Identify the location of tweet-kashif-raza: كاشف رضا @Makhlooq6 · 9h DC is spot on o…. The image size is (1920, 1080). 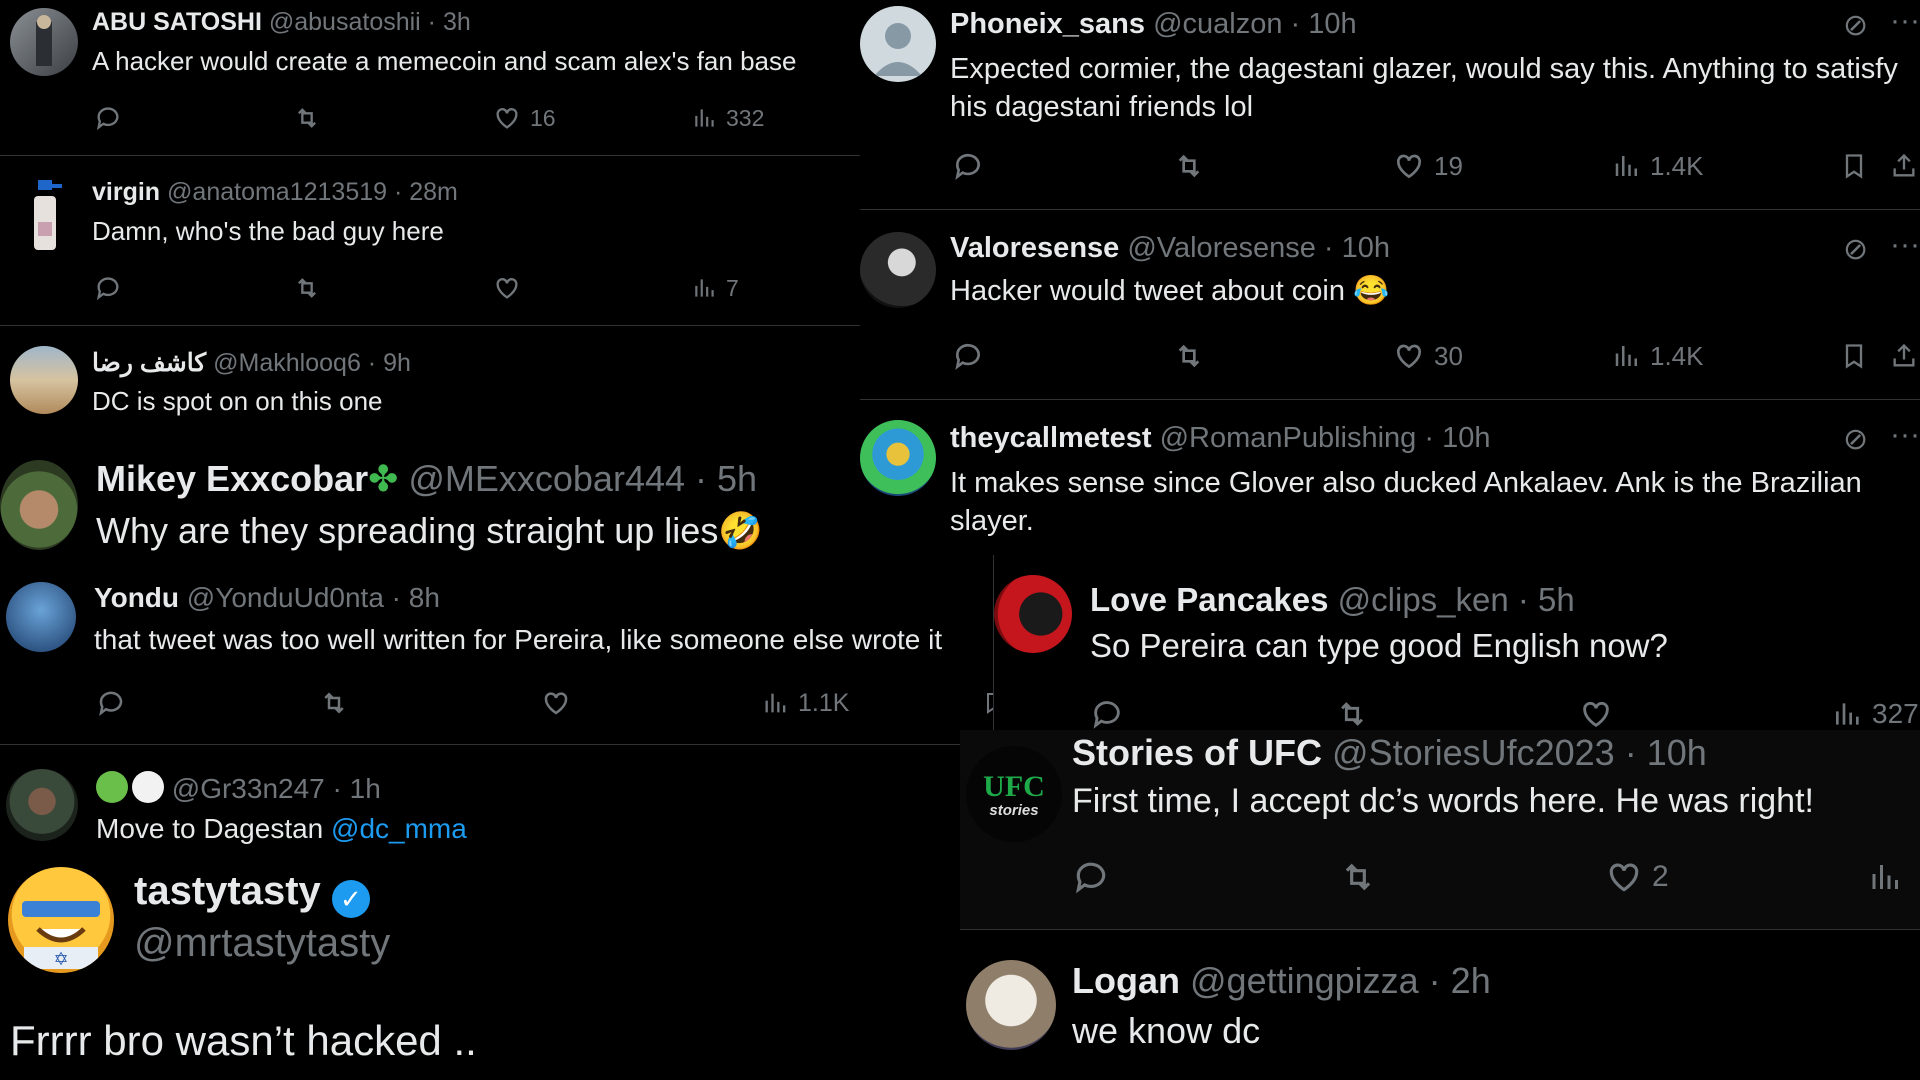
(430, 388).